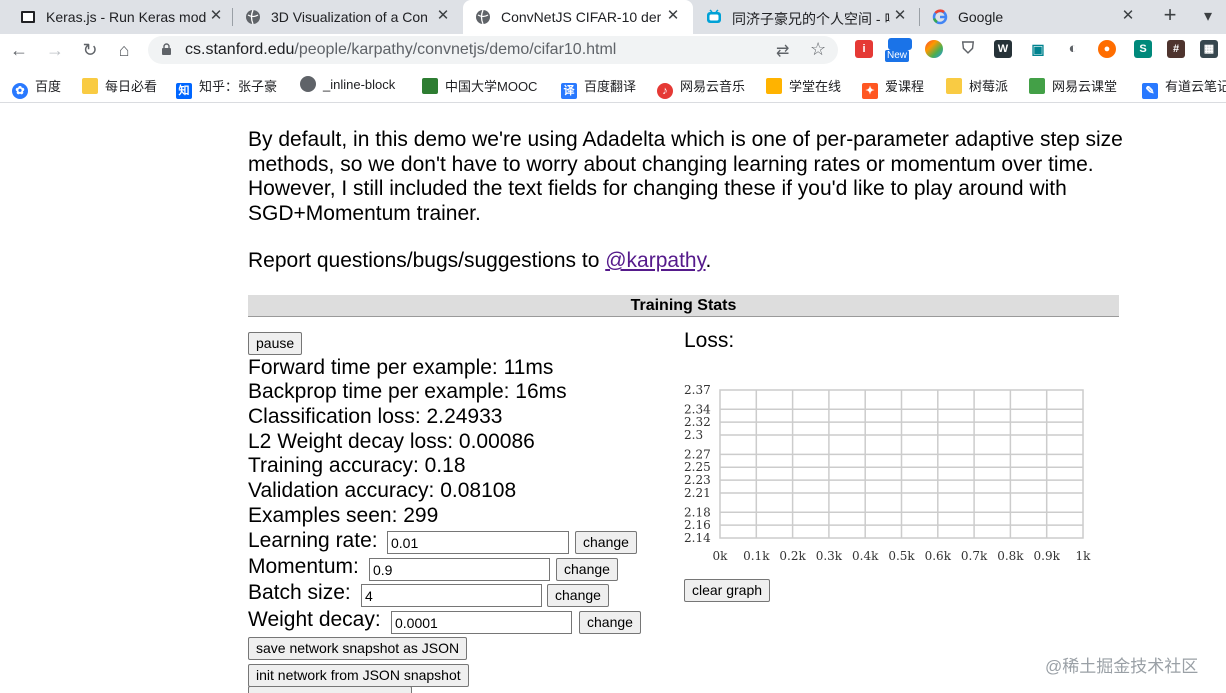 The height and width of the screenshot is (693, 1226). What do you see at coordinates (55, 50) in the screenshot?
I see `forward-arrow-icon: →` at bounding box center [55, 50].